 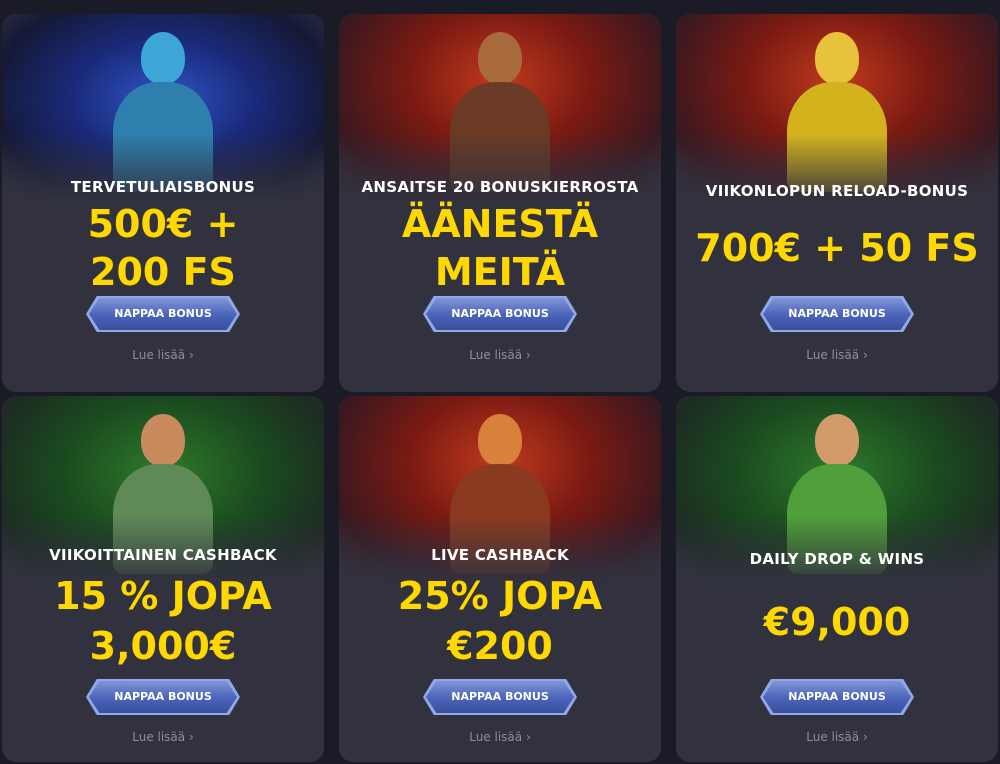 I want to click on card-headline: €9,000, so click(x=837, y=622).